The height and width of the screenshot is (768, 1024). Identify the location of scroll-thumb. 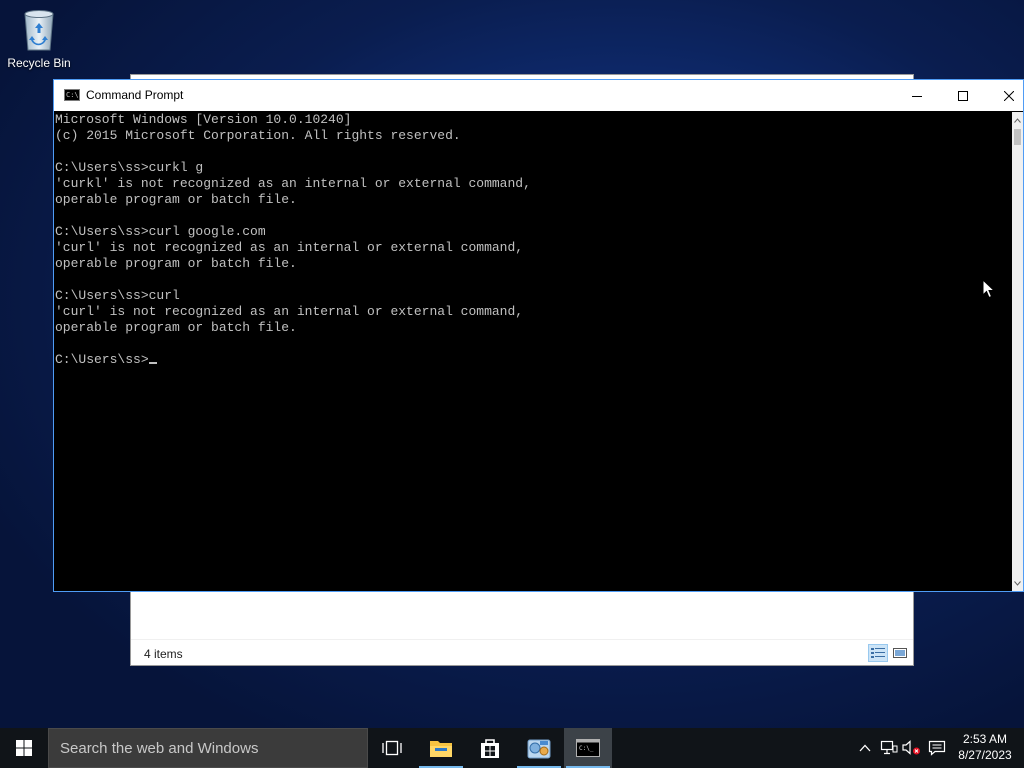
(1017, 137).